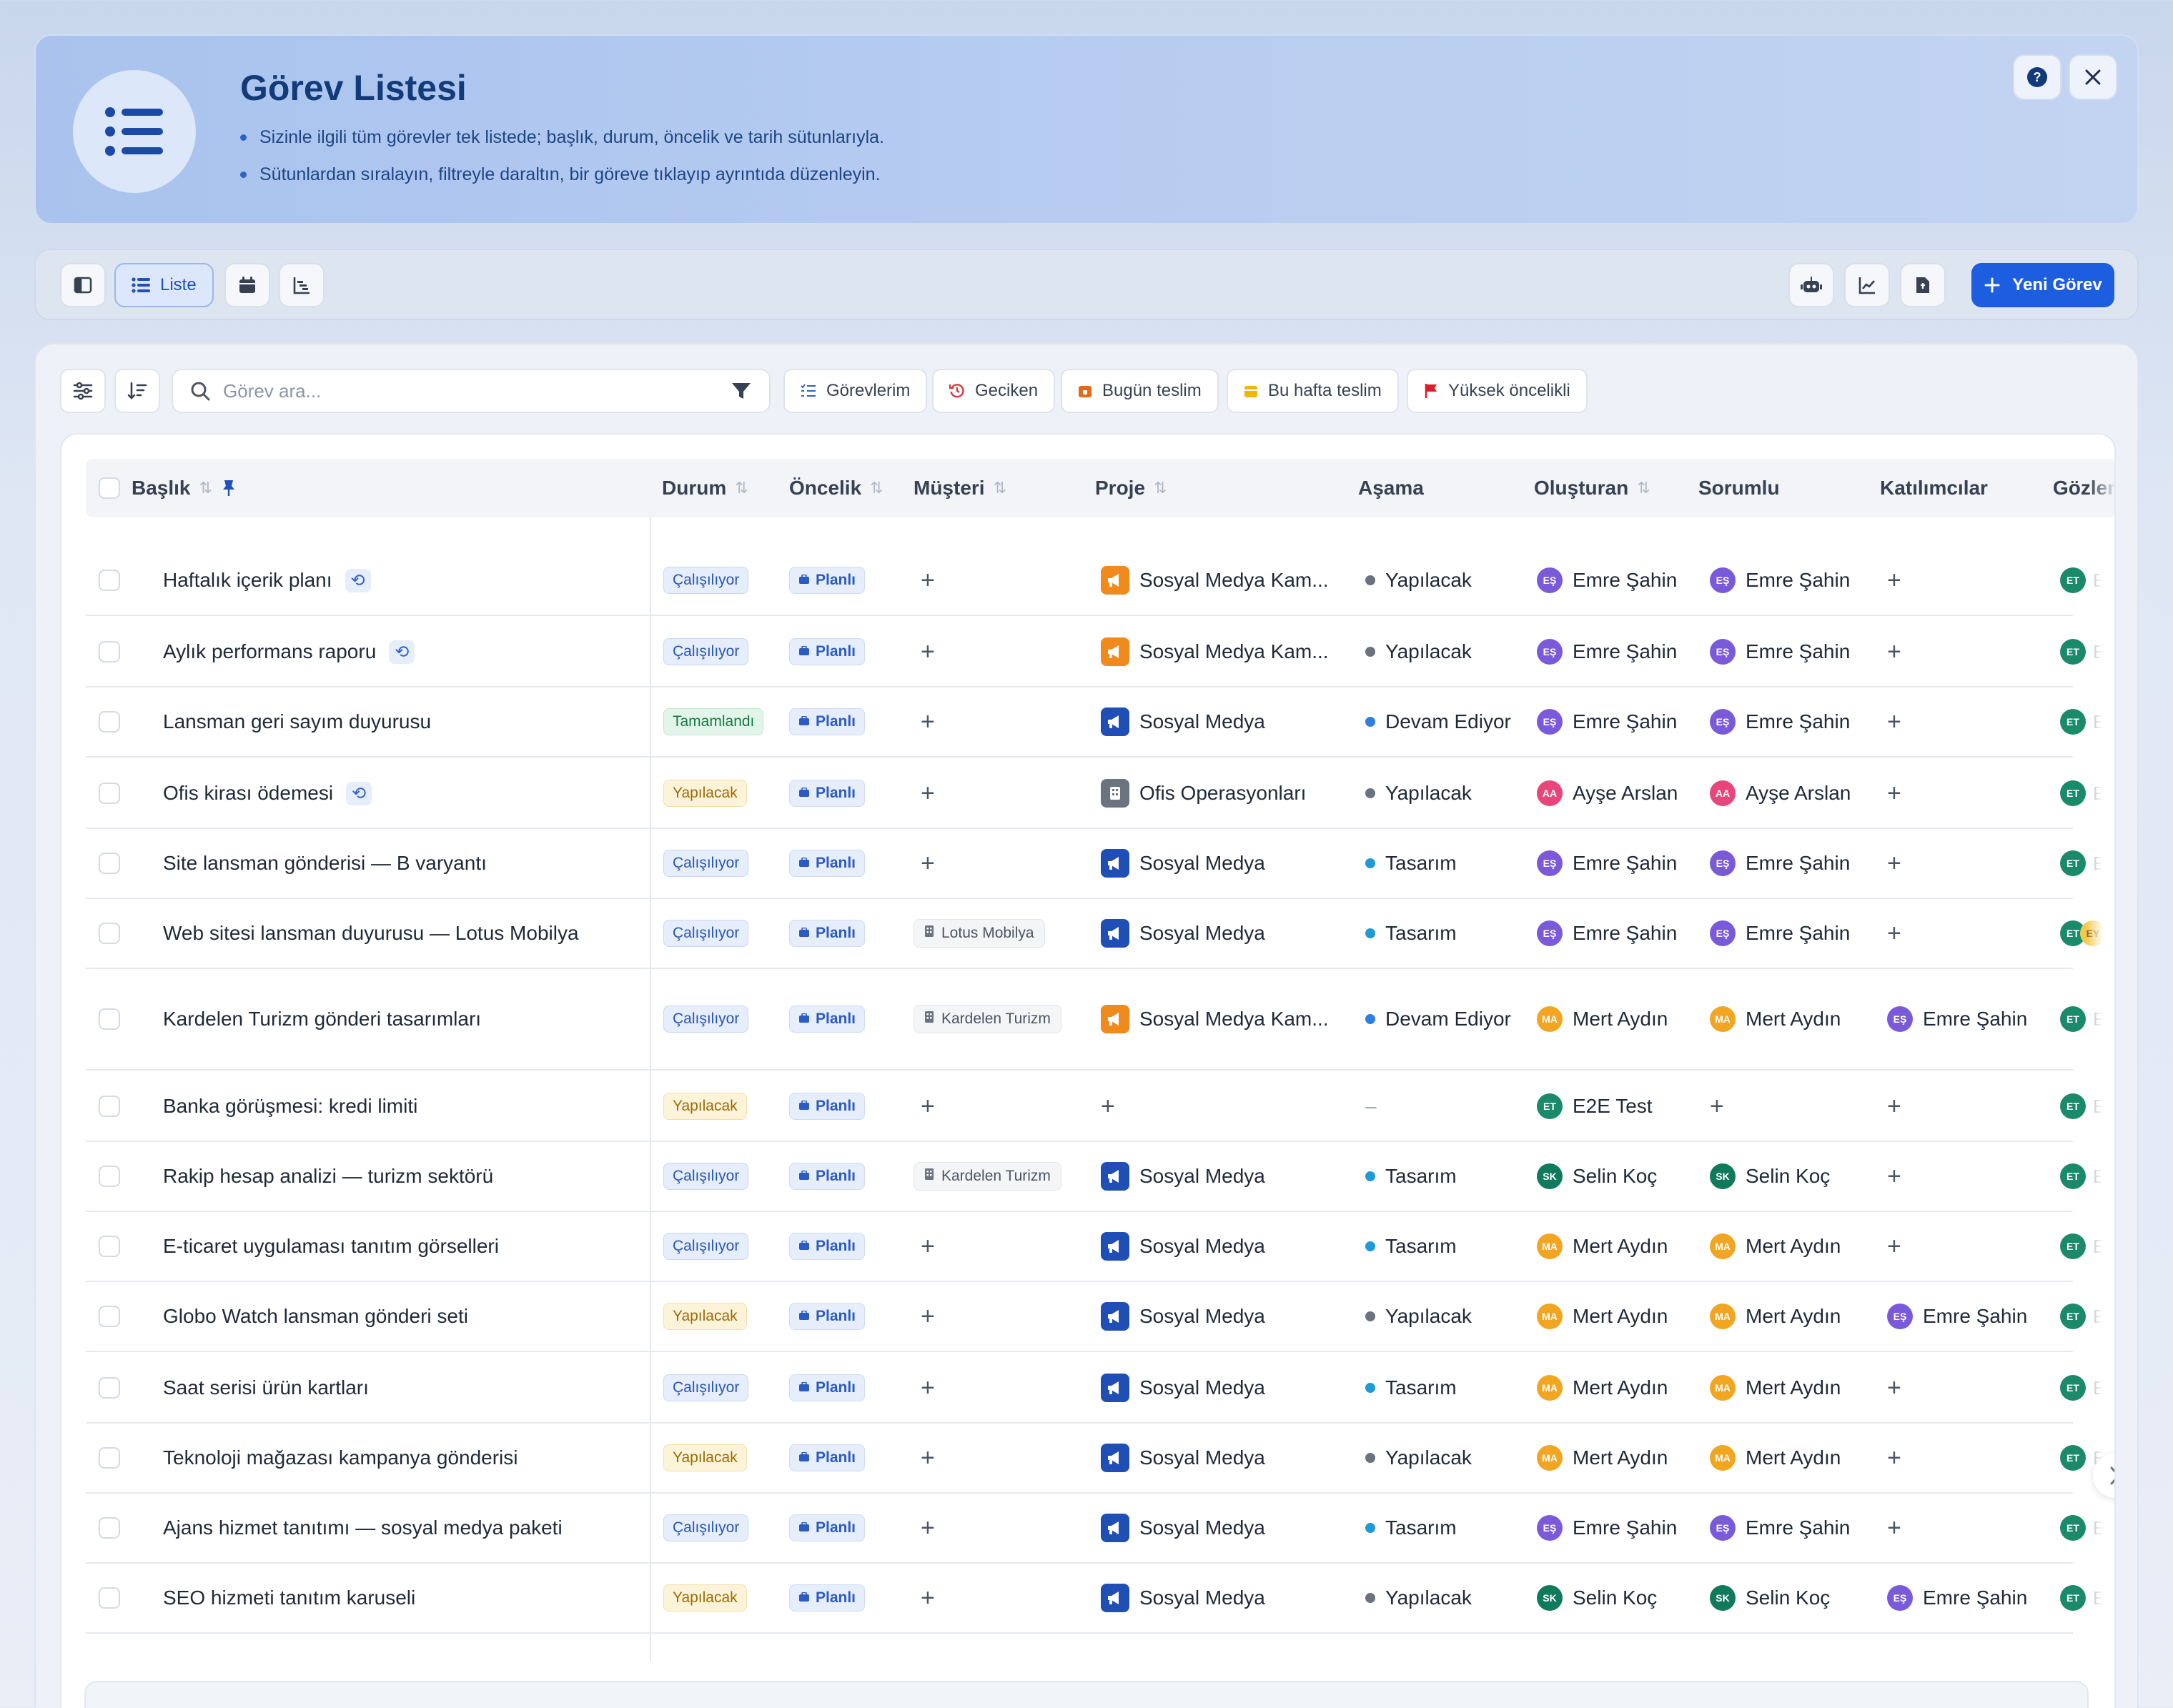 The height and width of the screenshot is (1708, 2173). I want to click on task-title-cell: Teknoloji mağazası kampanya gönderisi, so click(341, 1458).